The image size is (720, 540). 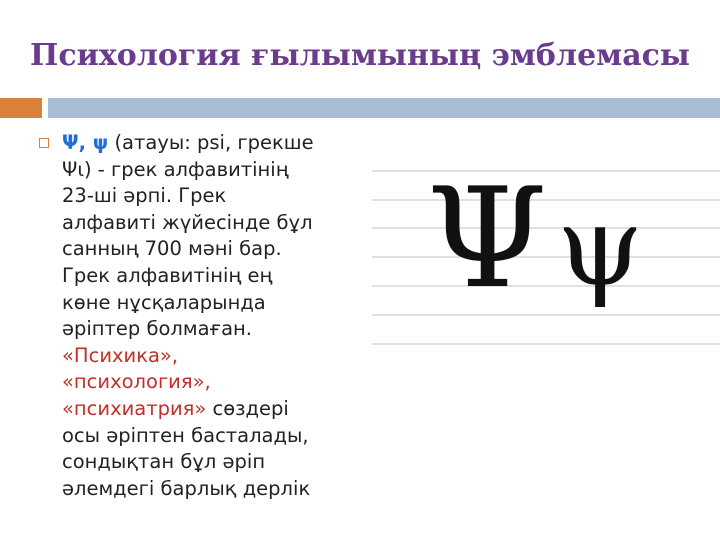 I want to click on text-line-13: сондықтан бұл әріп, so click(x=164, y=462).